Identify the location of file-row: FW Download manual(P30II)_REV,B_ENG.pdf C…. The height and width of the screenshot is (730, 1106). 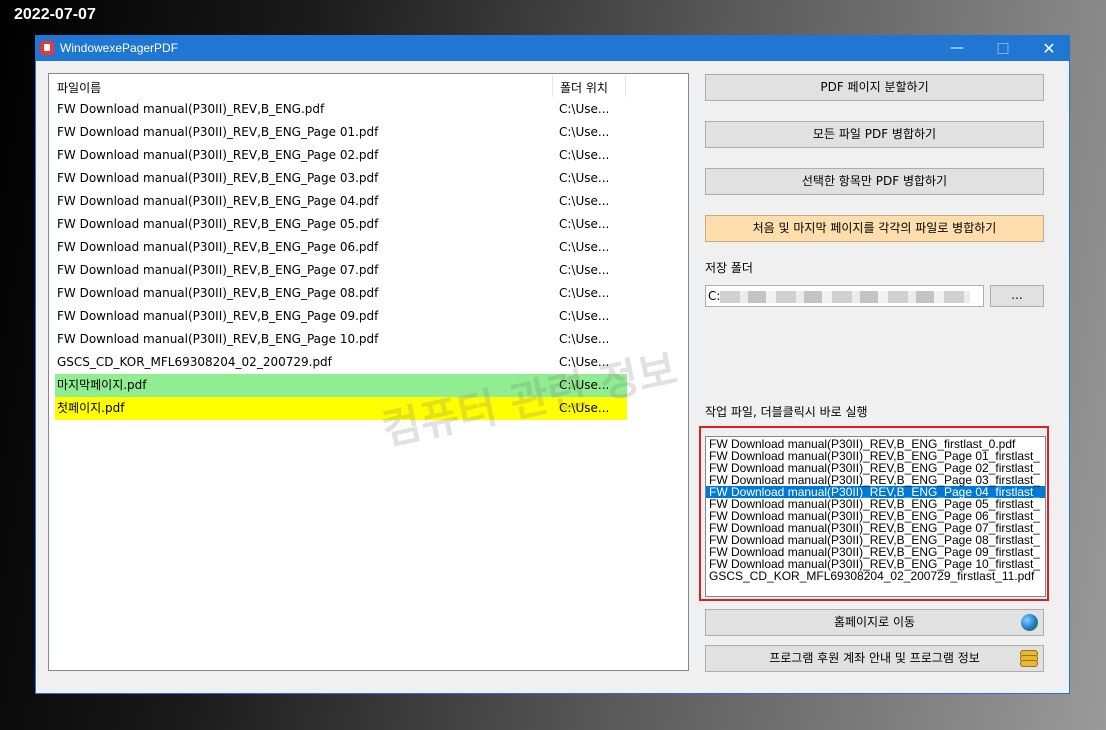
(341, 109).